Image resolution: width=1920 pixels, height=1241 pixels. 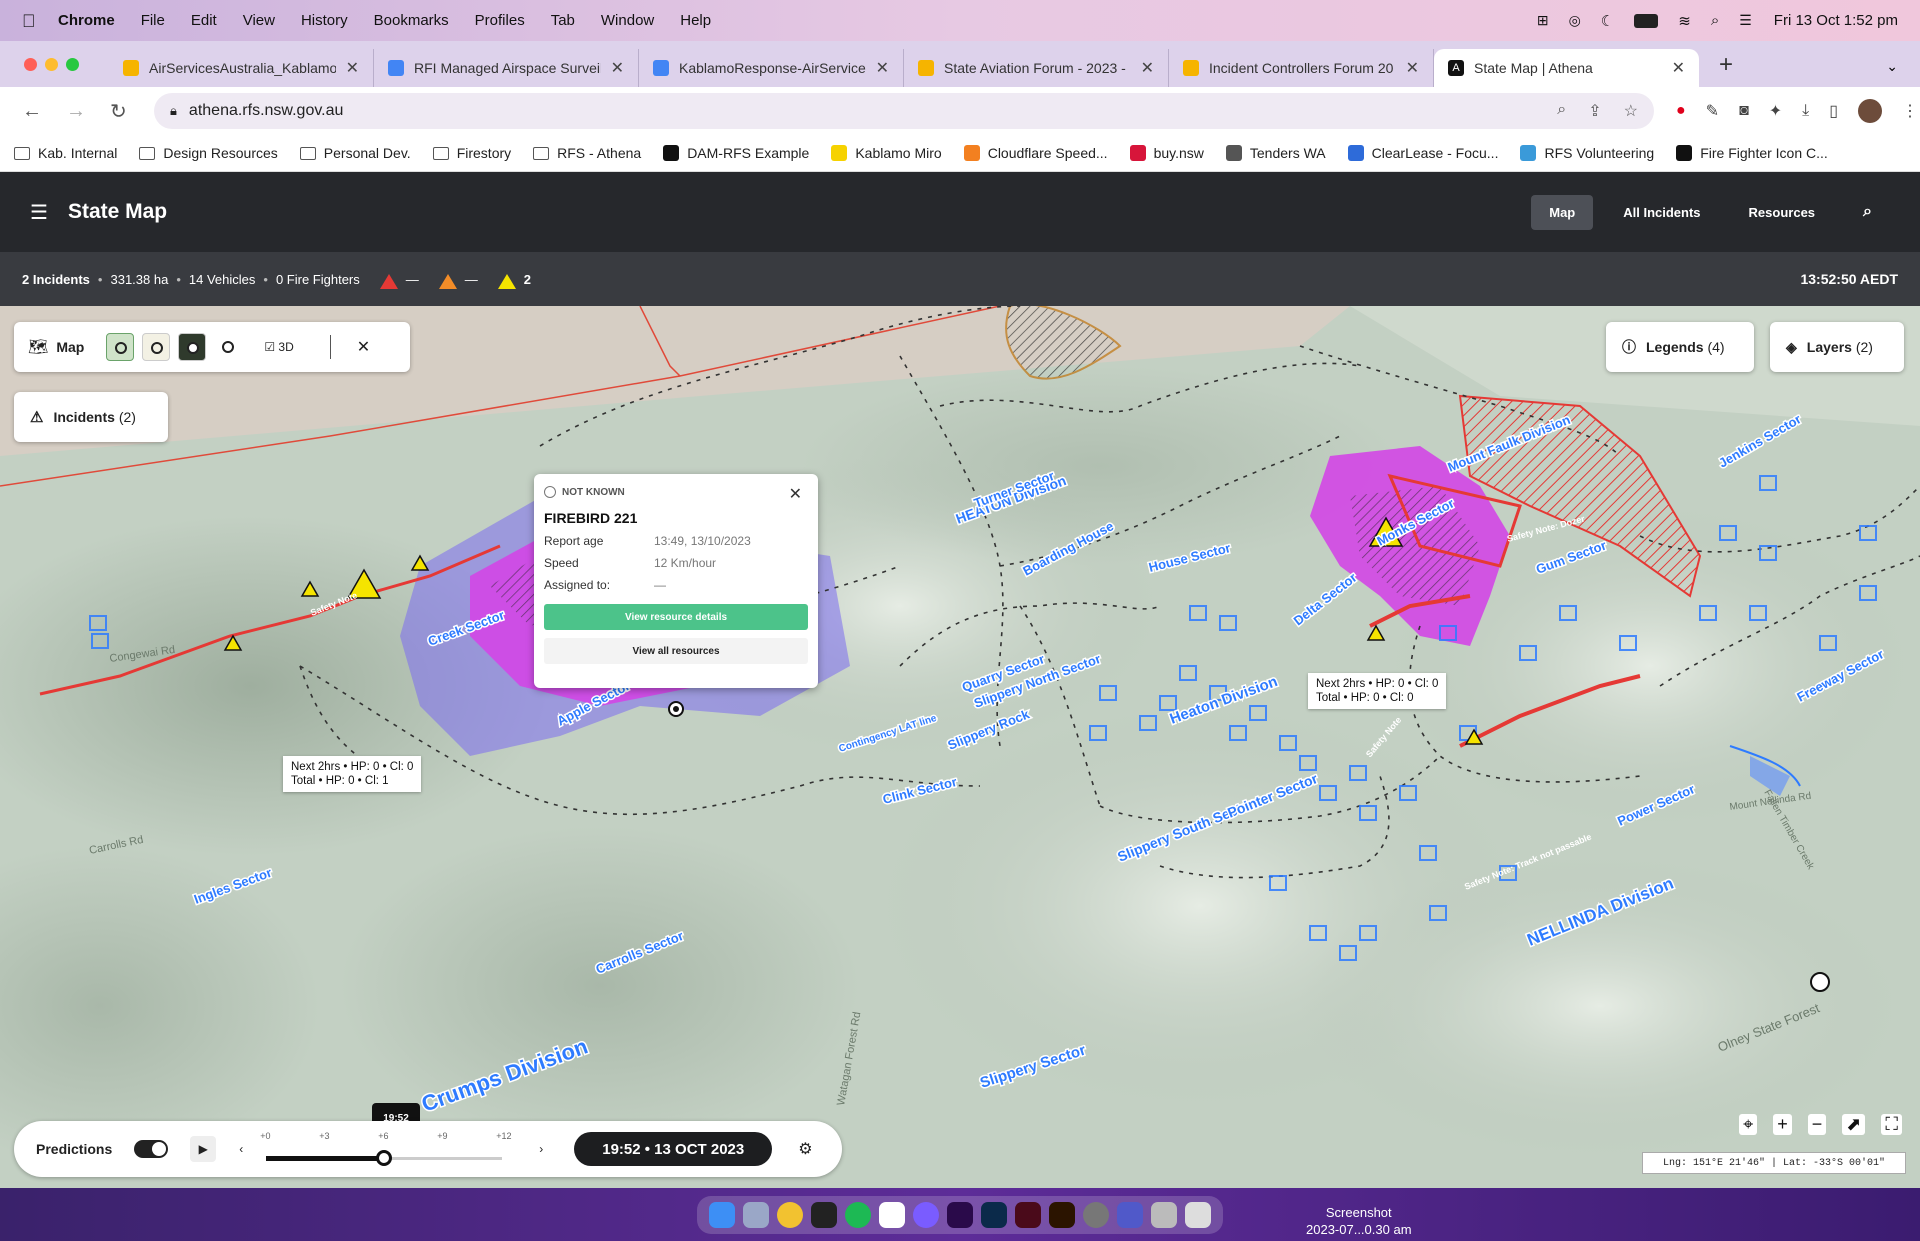 What do you see at coordinates (1575, 20) in the screenshot?
I see `creative-cloud-icon: ◎` at bounding box center [1575, 20].